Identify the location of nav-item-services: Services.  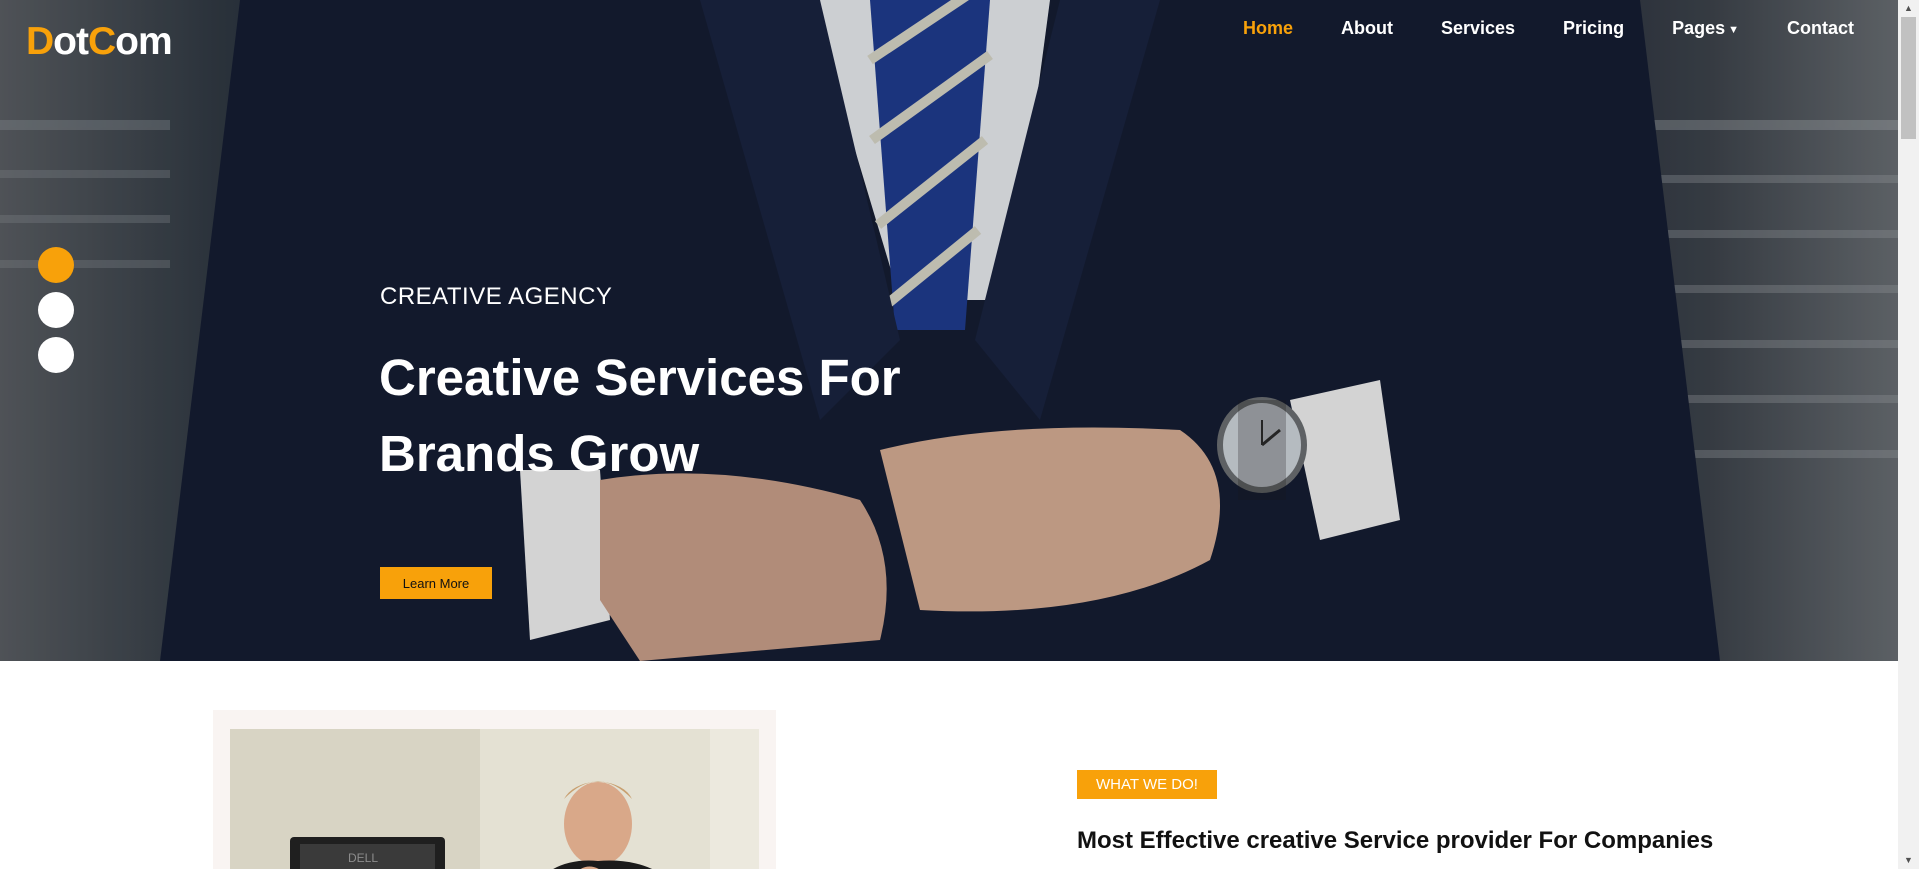
(1478, 29).